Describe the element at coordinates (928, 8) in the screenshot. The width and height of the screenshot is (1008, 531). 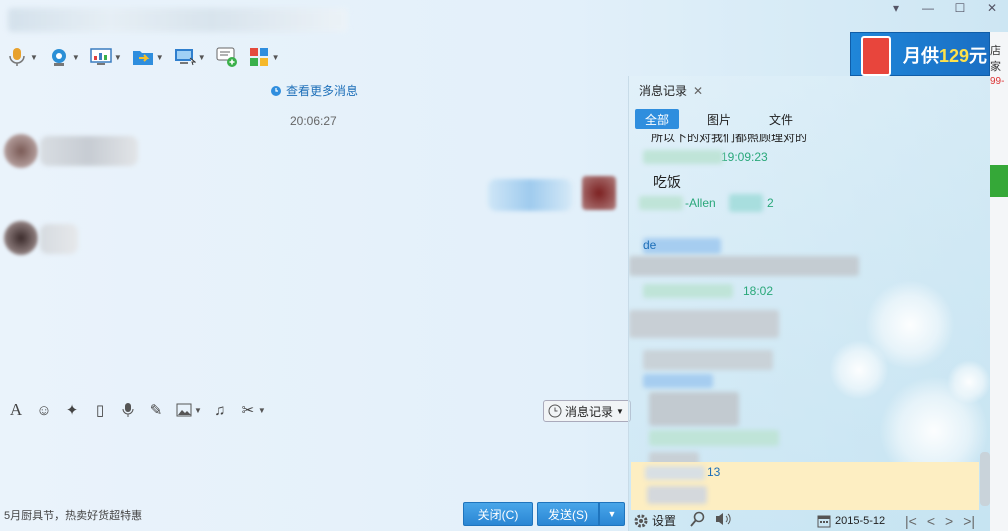
I see `minimize-button: —` at that location.